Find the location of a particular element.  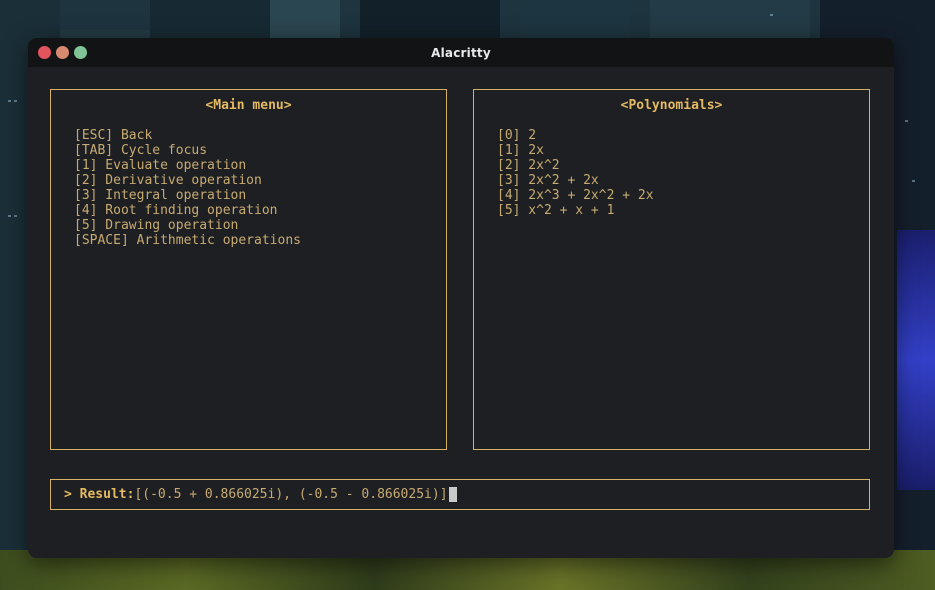

title-bar: Alacritty is located at coordinates (461, 52).